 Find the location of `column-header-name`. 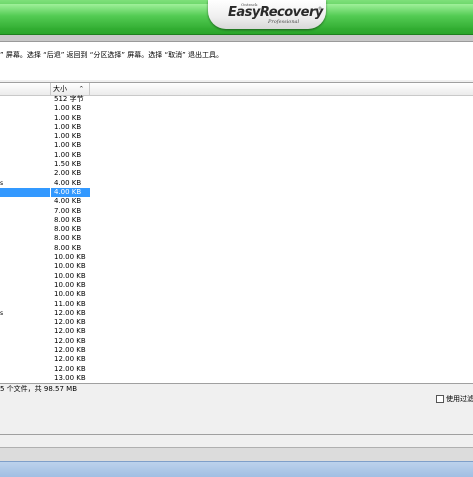

column-header-name is located at coordinates (25, 89).